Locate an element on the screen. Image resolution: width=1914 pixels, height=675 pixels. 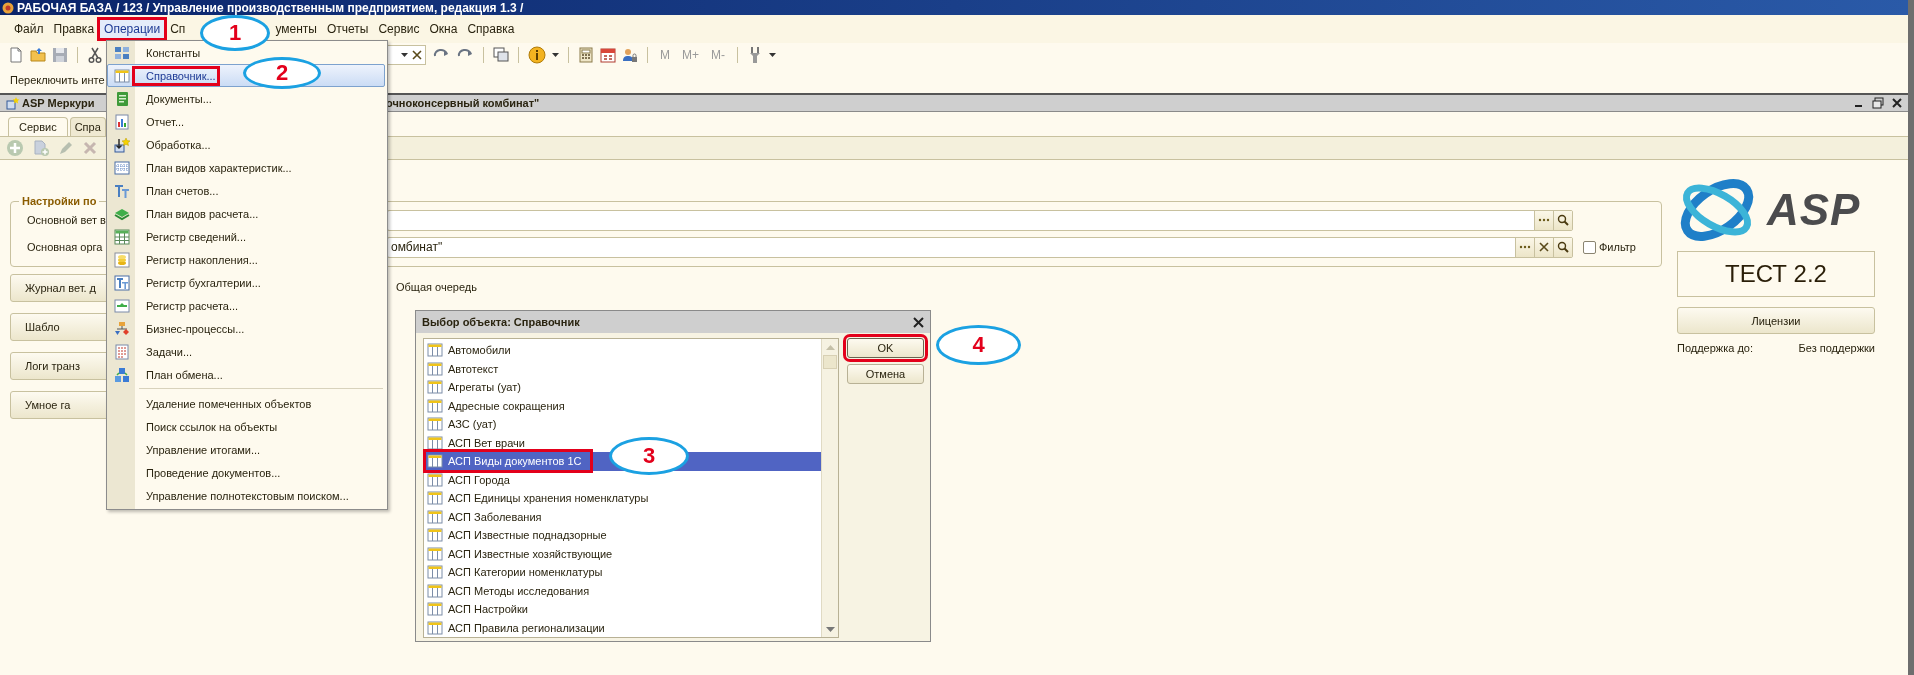
calculator-icon is located at coordinates (586, 55).